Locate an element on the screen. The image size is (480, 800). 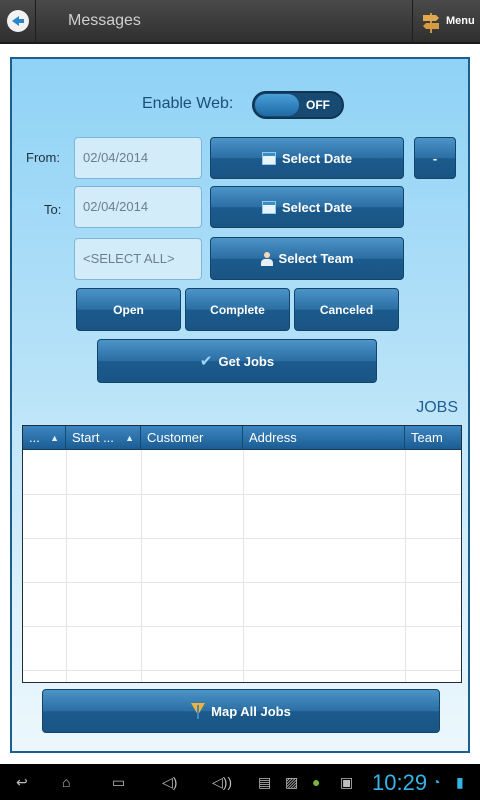
home-nav-icon: ⌂ is located at coordinates (66, 782).